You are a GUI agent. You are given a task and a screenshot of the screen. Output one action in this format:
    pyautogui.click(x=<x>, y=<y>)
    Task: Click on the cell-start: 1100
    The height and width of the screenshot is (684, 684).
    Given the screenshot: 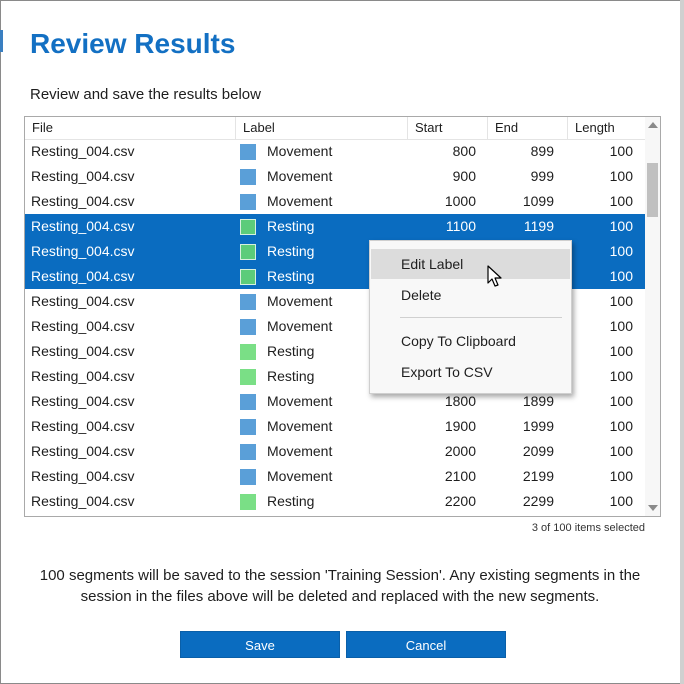 What is the action you would take?
    pyautogui.click(x=460, y=226)
    